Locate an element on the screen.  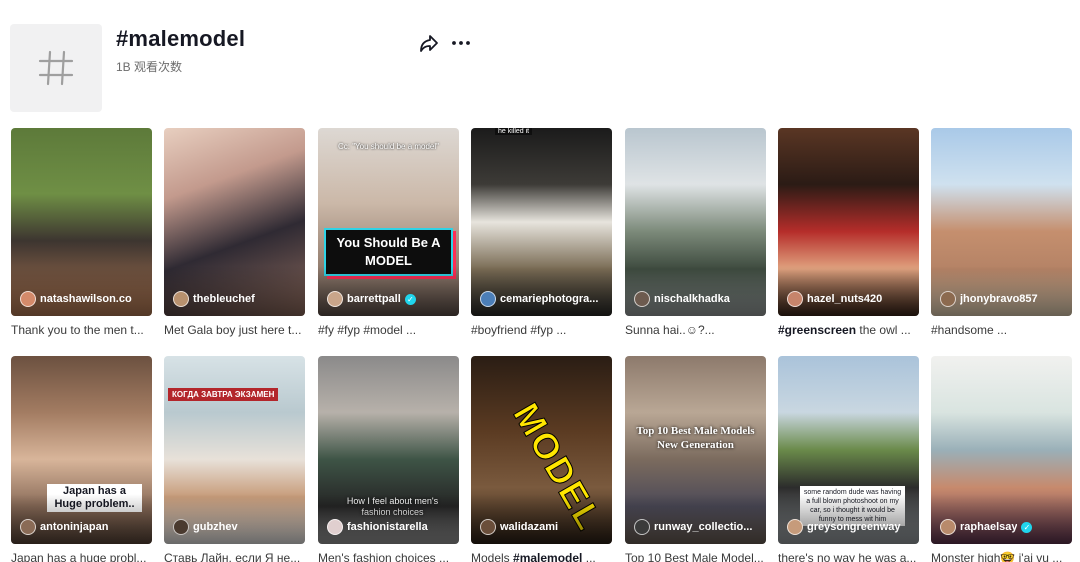
video-thumbnail: MODEL walidazami is located at coordinates (541, 450).